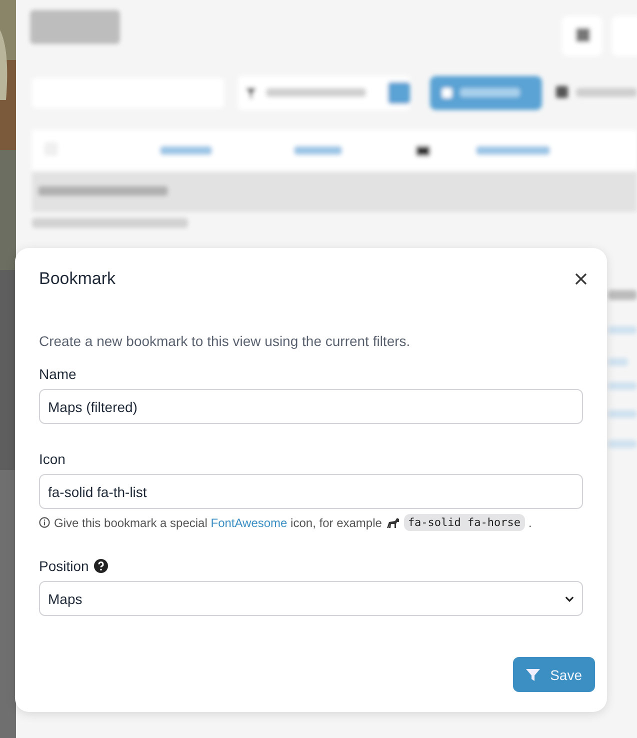  I want to click on position-dropdown: Maps, so click(311, 598).